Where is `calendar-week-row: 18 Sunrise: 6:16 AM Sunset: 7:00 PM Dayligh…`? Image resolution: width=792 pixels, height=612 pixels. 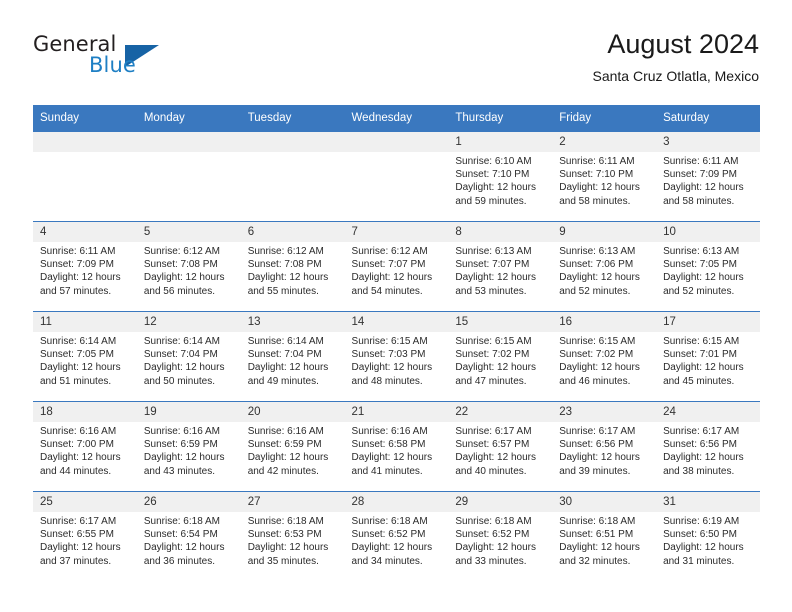
calendar-week-row: 18 Sunrise: 6:16 AM Sunset: 7:00 PM Dayligh… is located at coordinates (396, 446).